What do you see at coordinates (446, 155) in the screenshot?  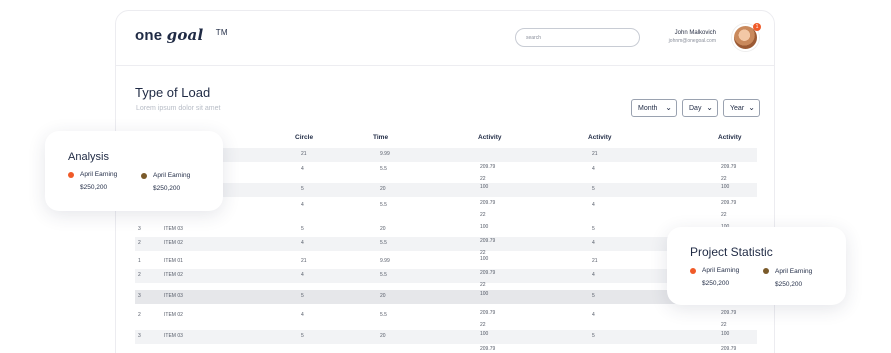 I see `table-row: 21 9.99 21` at bounding box center [446, 155].